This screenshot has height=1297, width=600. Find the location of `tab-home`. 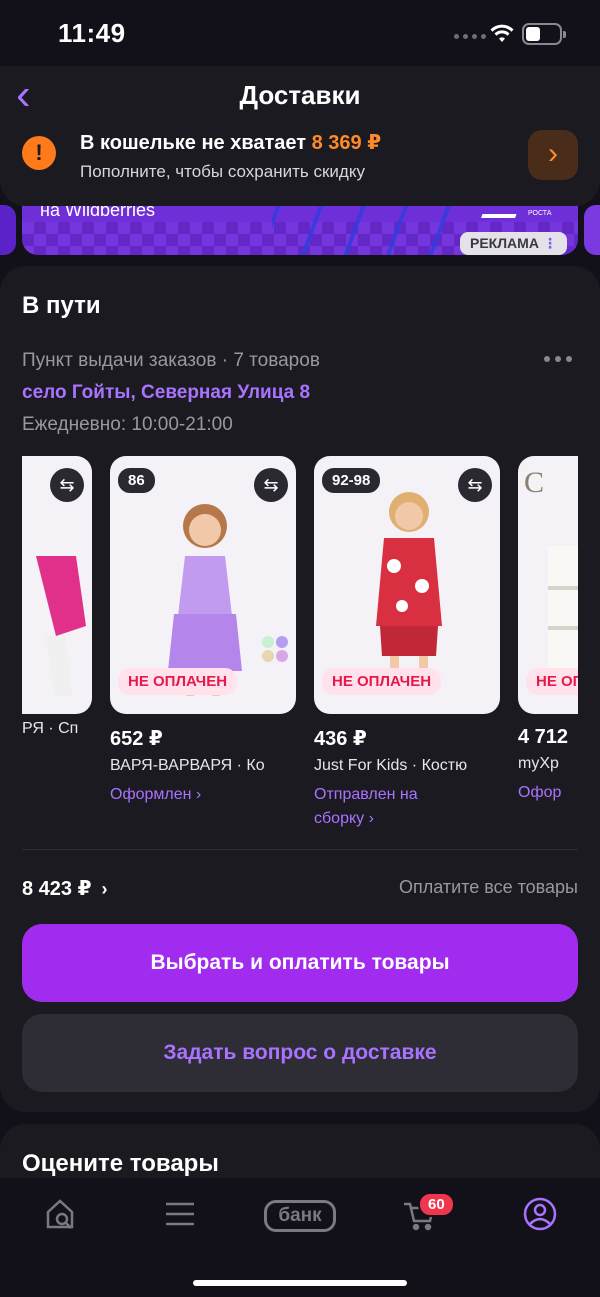

tab-home is located at coordinates (74, 1218).